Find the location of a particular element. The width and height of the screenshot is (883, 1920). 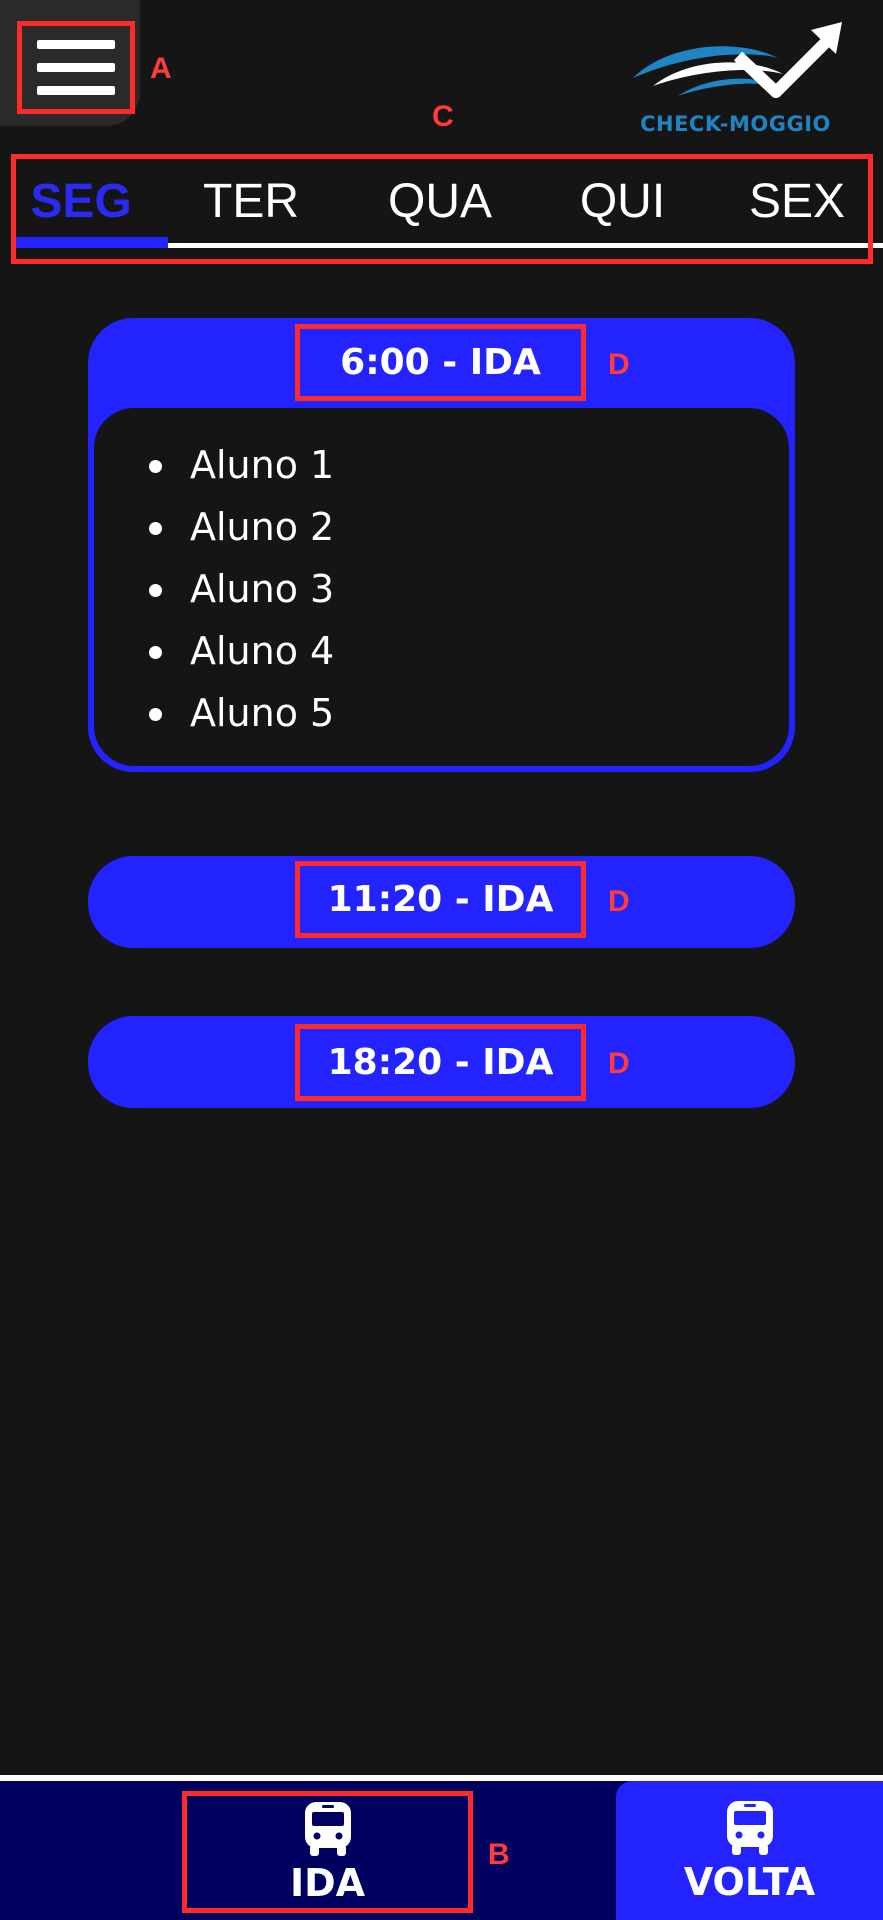

student-list-panel: Aluno 1 Aluno 2 Aluno 3 Aluno 4 Aluno 5 is located at coordinates (441, 587).